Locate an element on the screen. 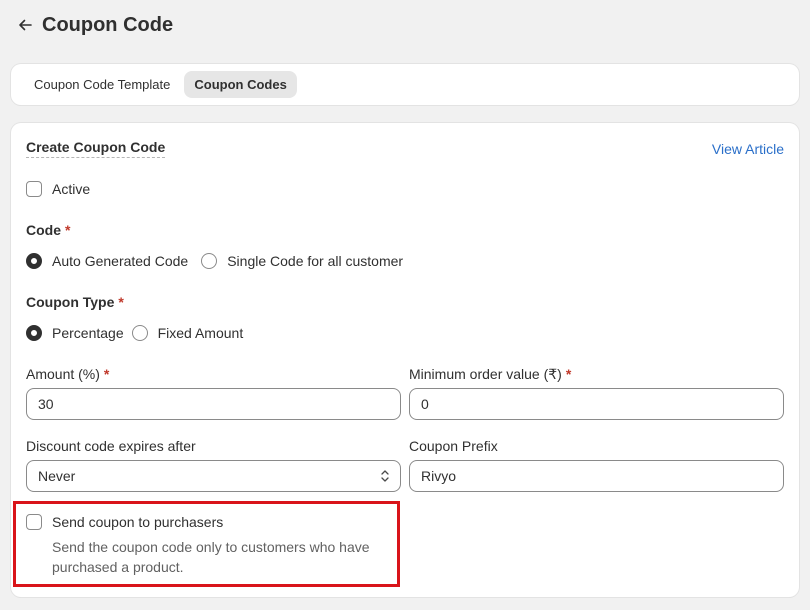 The width and height of the screenshot is (810, 610). radio-auto-generated-label: Auto Generated Code is located at coordinates (120, 261).